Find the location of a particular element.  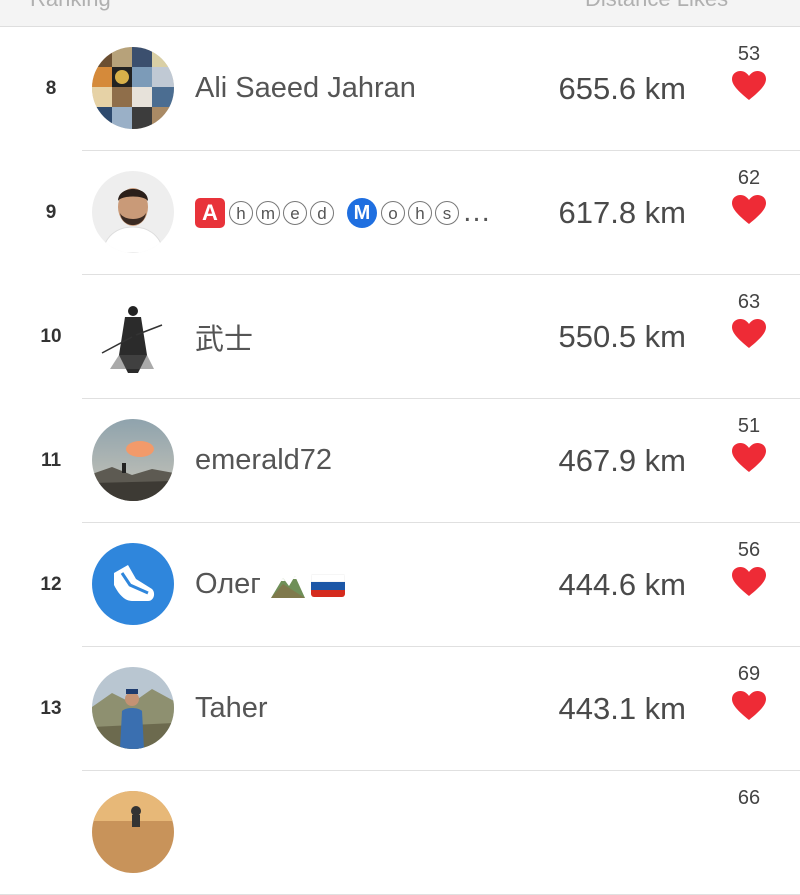

list-item: 8 Ali Saeed Jahran 655.6 km 53 is located at coordinates (400, 89).